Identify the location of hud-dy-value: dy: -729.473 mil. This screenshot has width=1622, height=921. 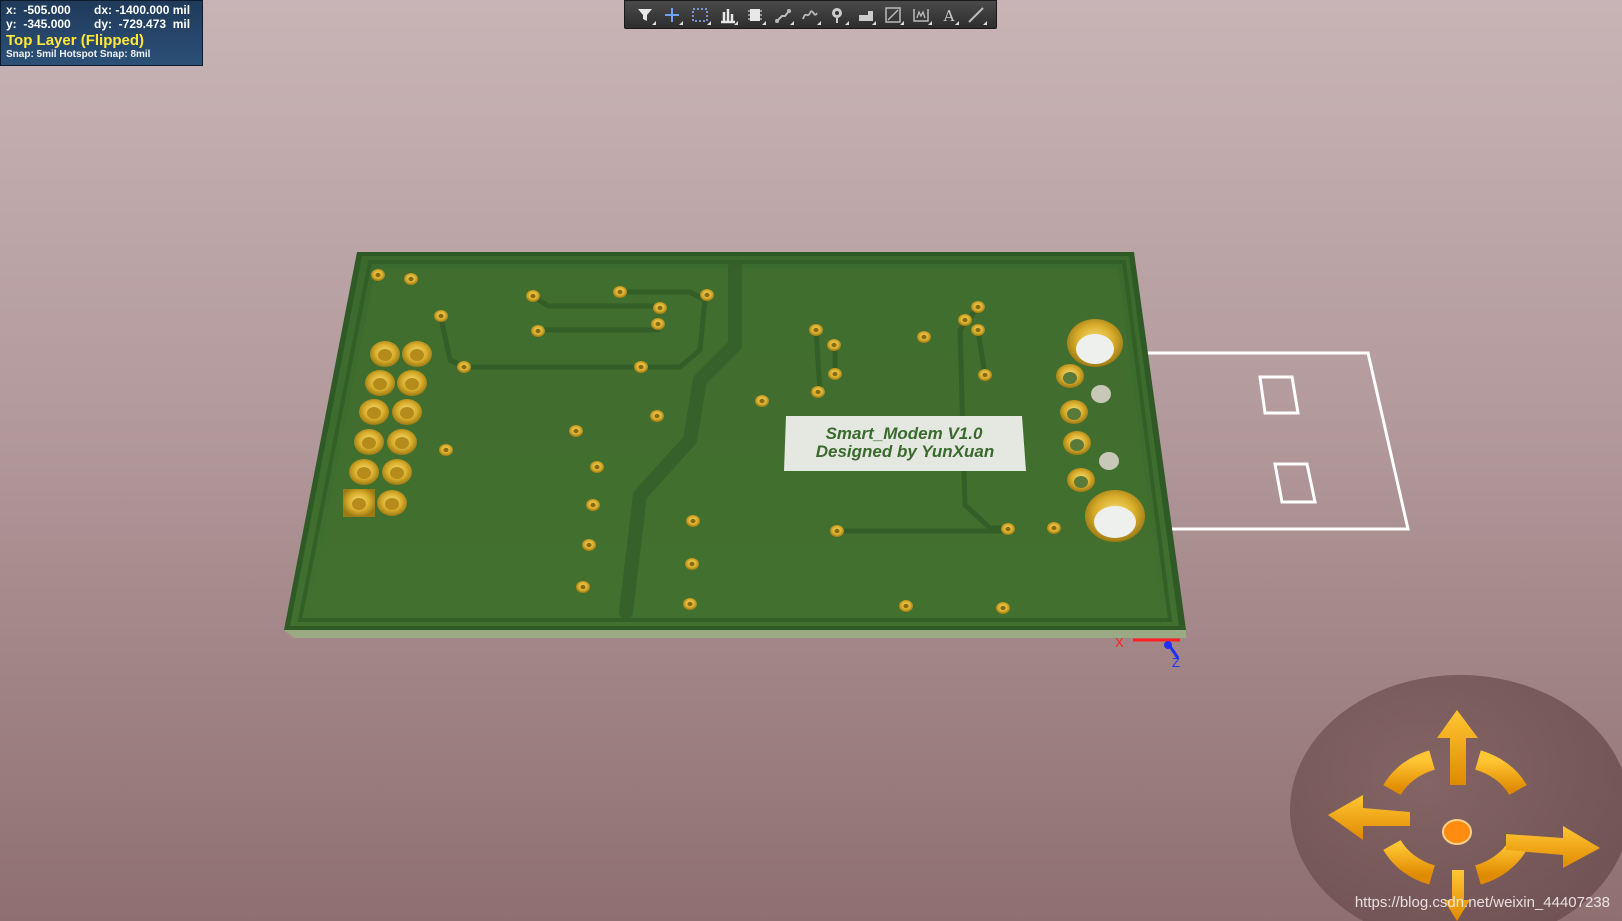
(142, 24).